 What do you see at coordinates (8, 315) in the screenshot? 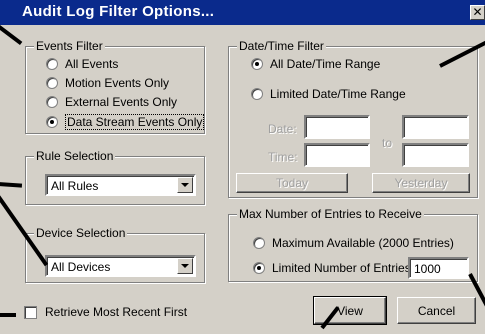
I see `callout-line-retrieve-recent` at bounding box center [8, 315].